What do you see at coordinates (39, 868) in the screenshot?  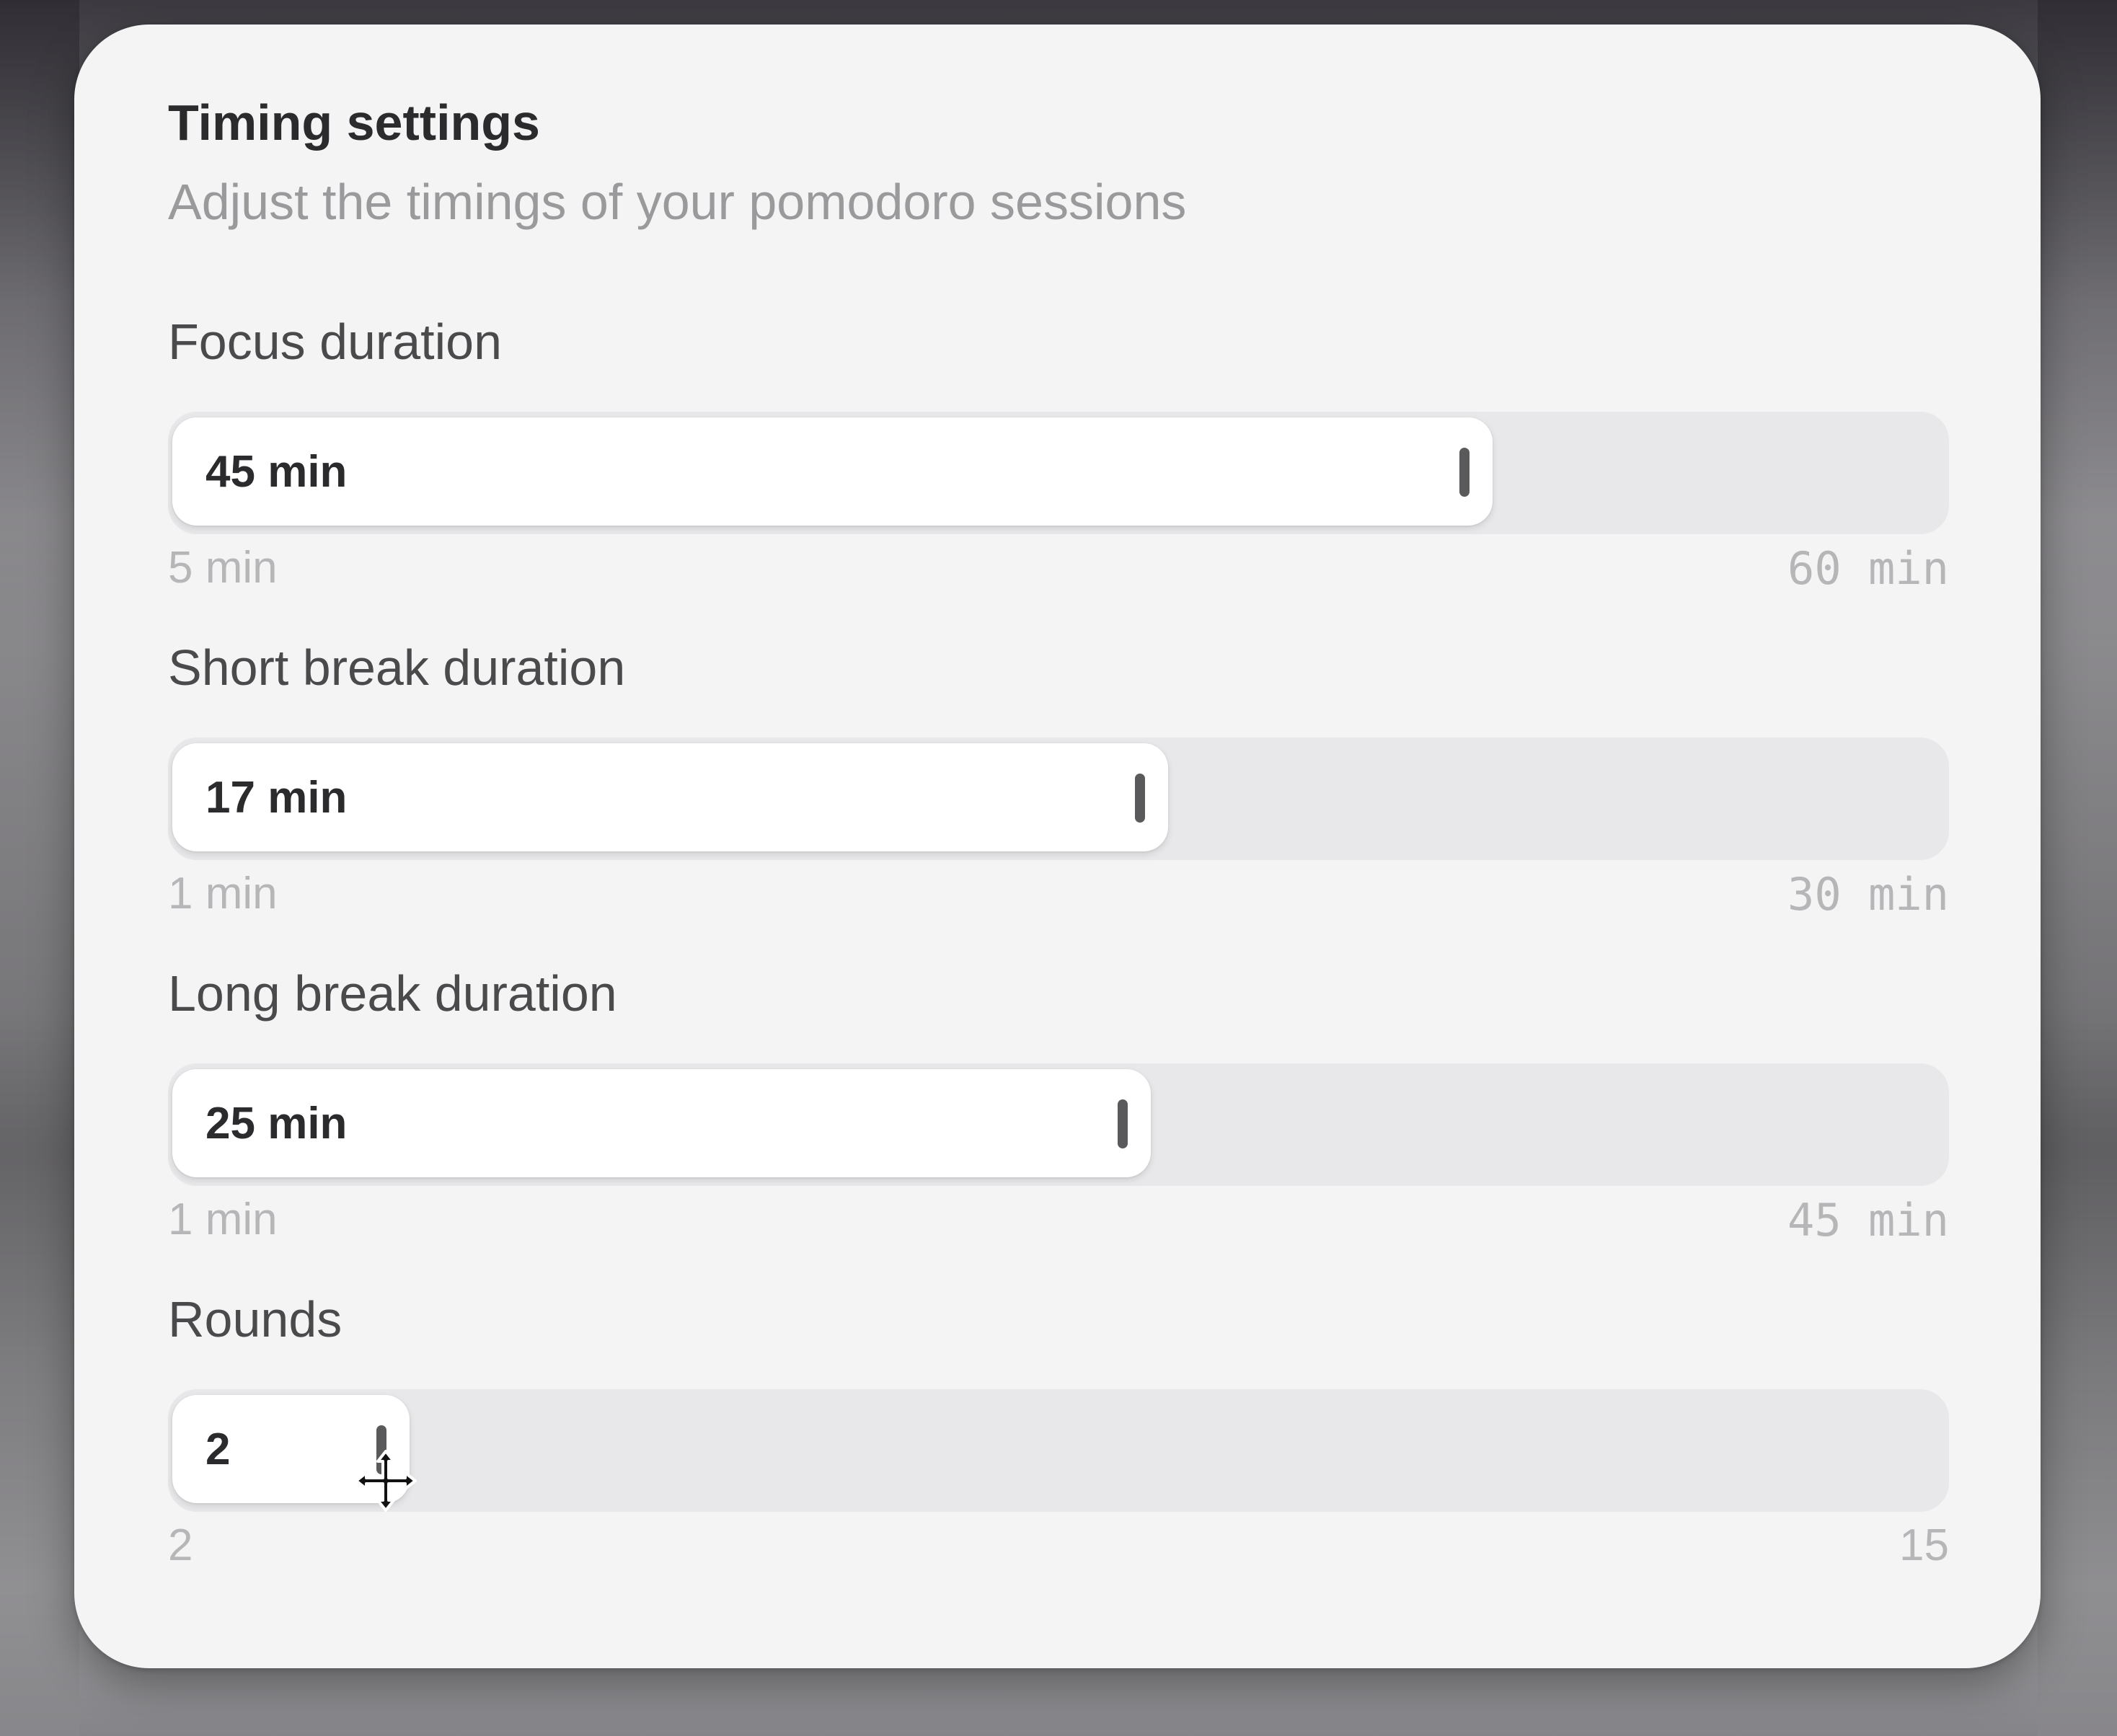 I see `backdrop-left` at bounding box center [39, 868].